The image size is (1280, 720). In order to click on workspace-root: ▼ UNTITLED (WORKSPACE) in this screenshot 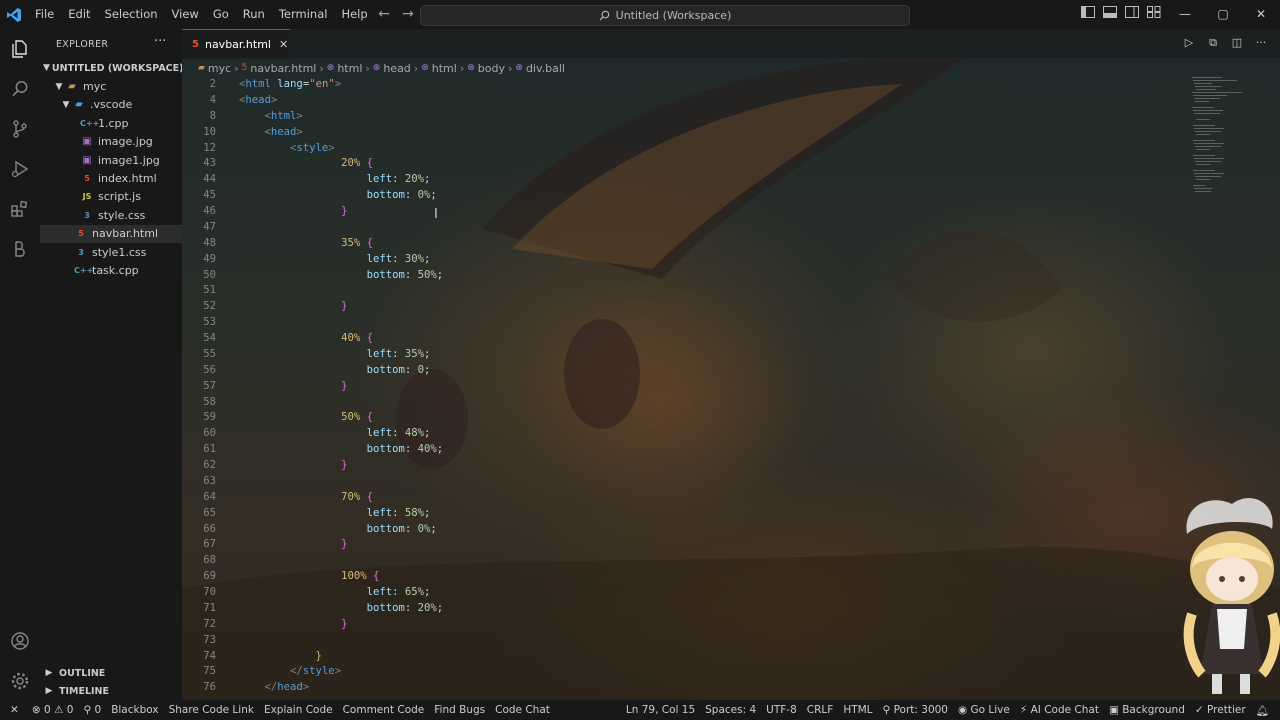, I will do `click(111, 68)`.